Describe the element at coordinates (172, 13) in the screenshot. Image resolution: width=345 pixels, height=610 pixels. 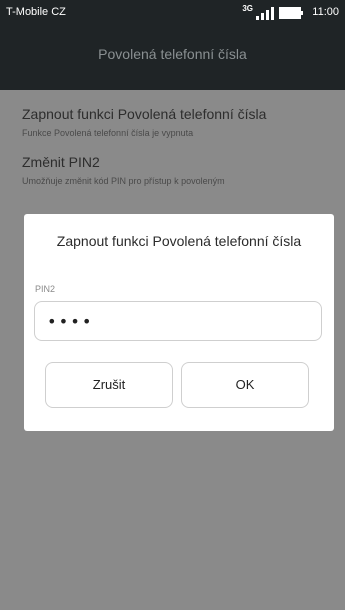
I see `status-bar: T-Mobile CZ 3G 11:00` at that location.